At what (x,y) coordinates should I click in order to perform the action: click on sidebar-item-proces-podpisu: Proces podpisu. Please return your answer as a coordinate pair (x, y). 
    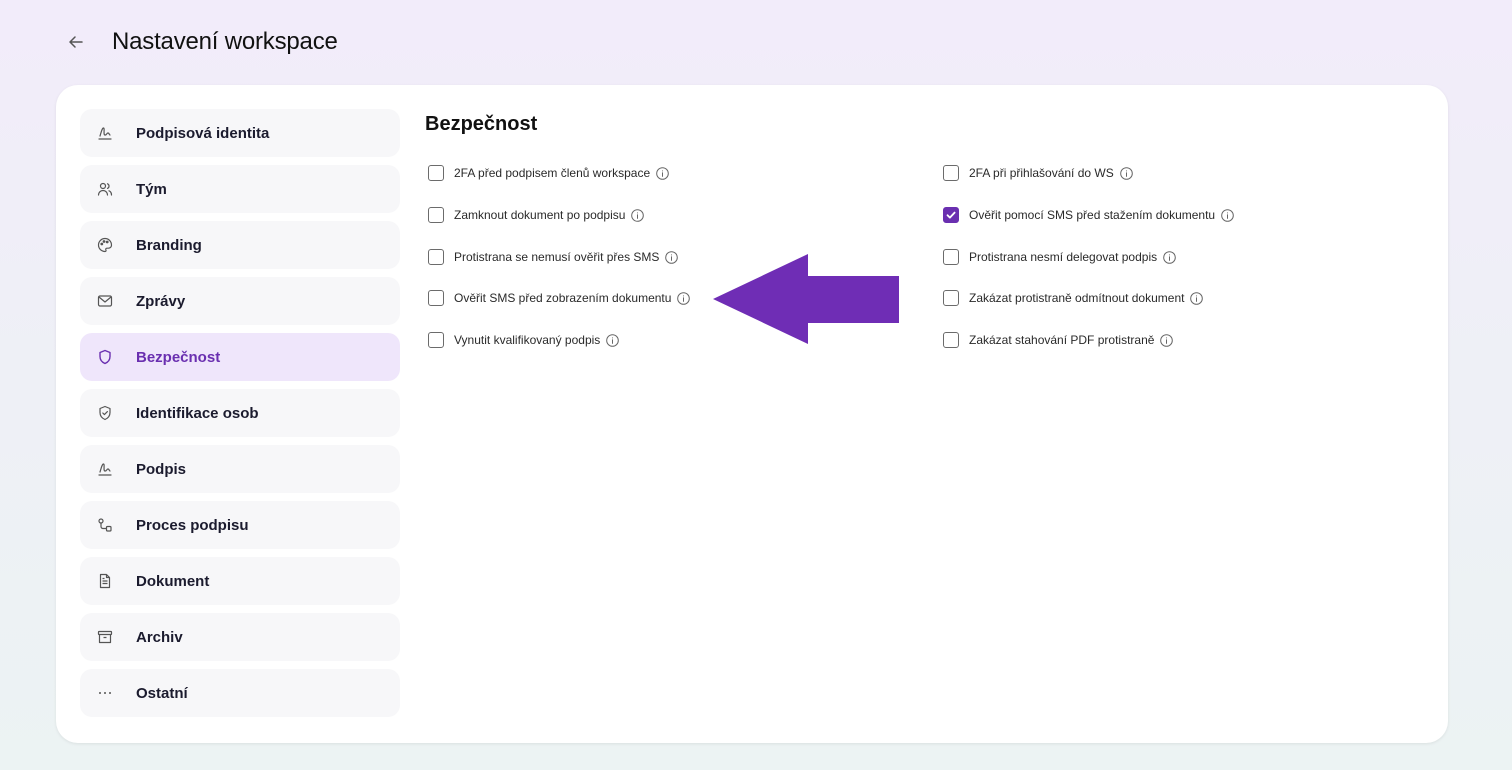
    Looking at the image, I should click on (240, 525).